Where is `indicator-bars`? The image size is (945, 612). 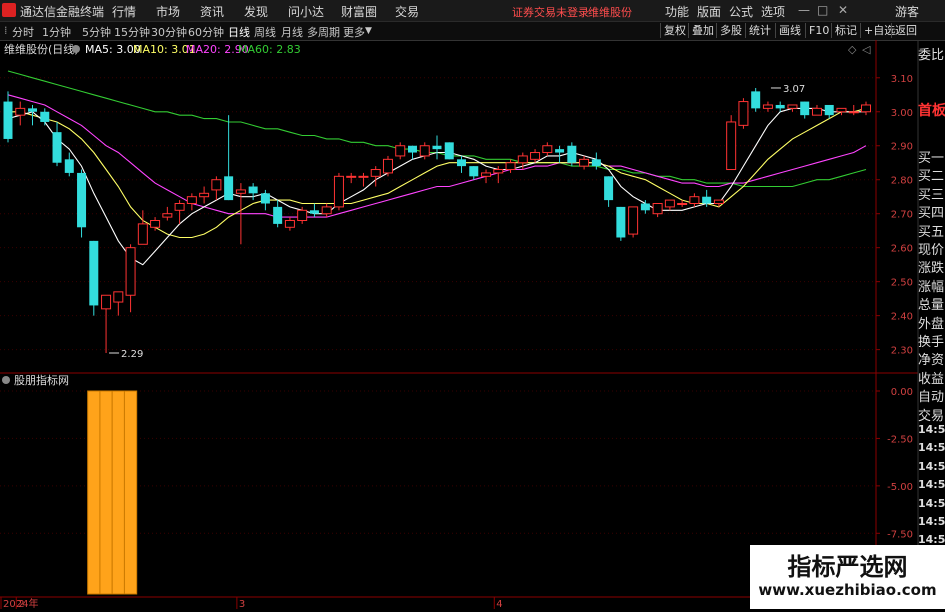
indicator-bars is located at coordinates (112, 492).